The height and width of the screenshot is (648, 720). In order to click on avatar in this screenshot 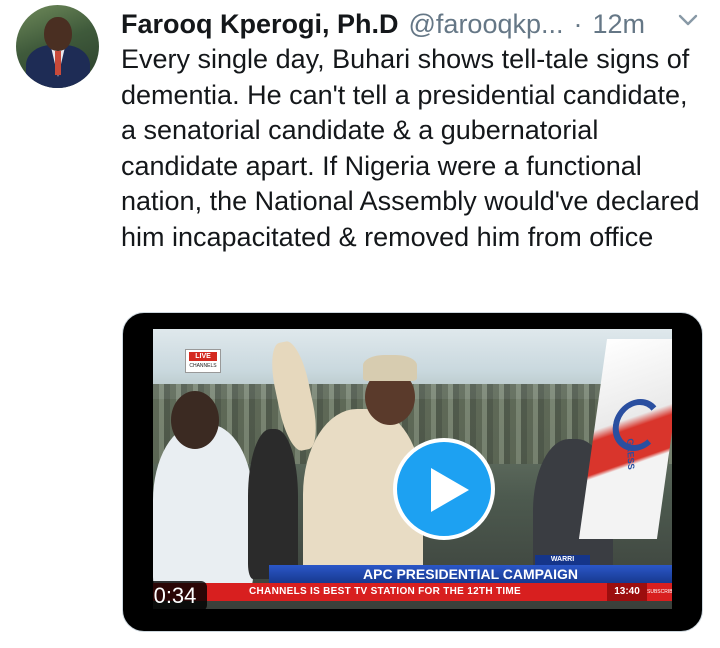, I will do `click(57, 46)`.